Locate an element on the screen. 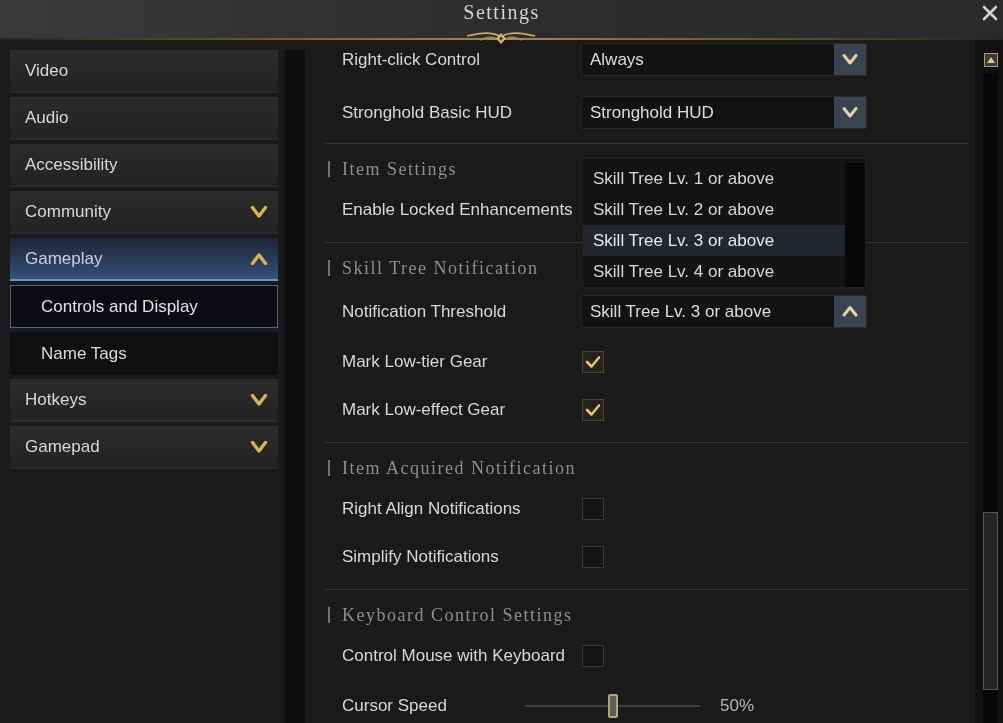 The image size is (1003, 723). sidebar-item: Gameplay is located at coordinates (144, 259).